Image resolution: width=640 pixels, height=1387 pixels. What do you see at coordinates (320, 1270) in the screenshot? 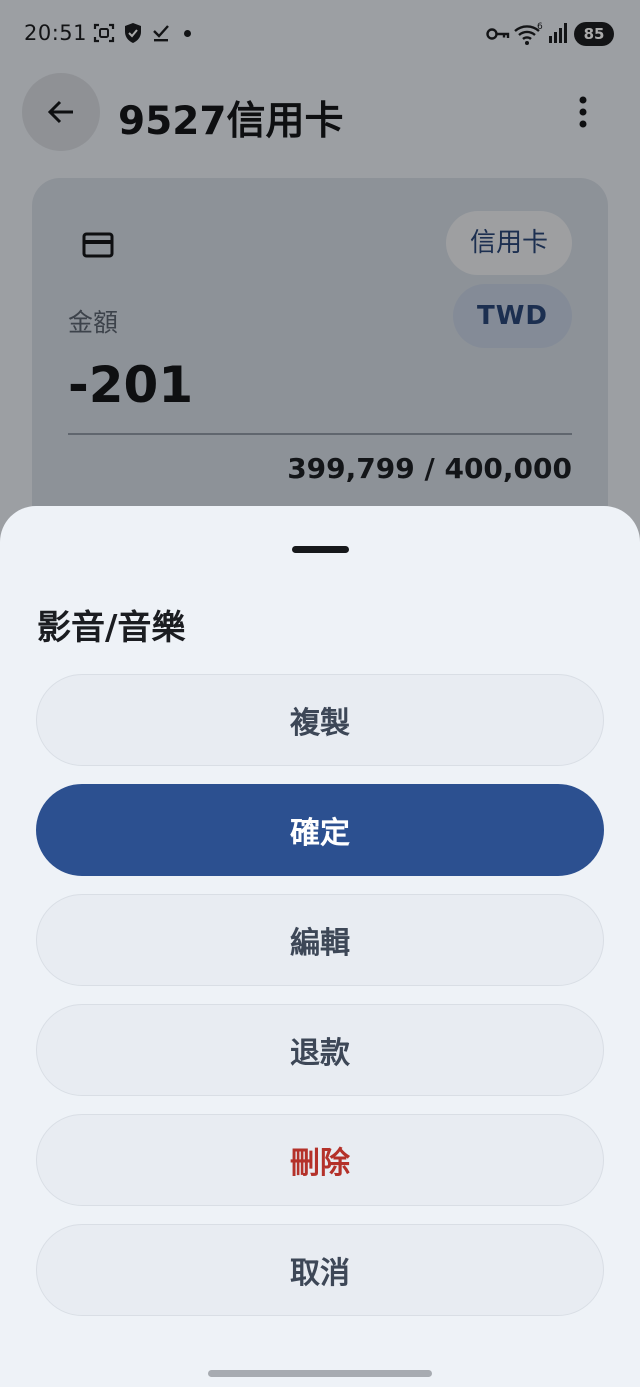
I see `cancel-button: 取消` at bounding box center [320, 1270].